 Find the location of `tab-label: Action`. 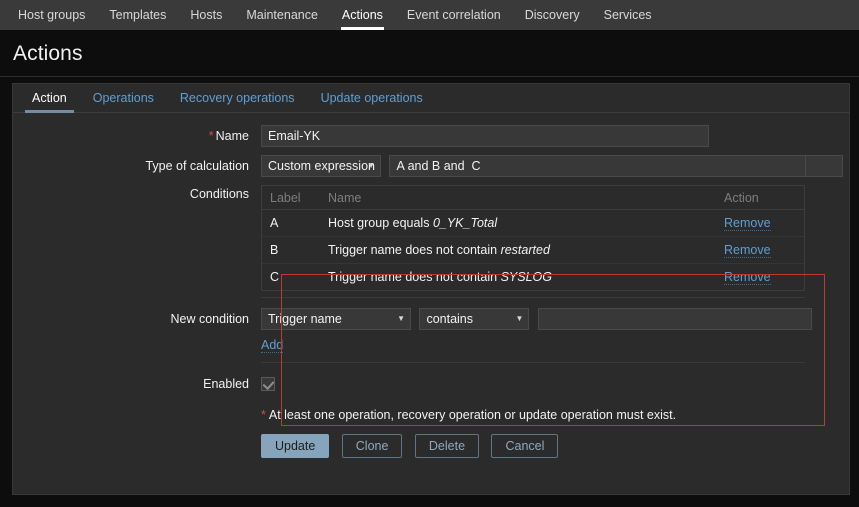

tab-label: Action is located at coordinates (49, 98).